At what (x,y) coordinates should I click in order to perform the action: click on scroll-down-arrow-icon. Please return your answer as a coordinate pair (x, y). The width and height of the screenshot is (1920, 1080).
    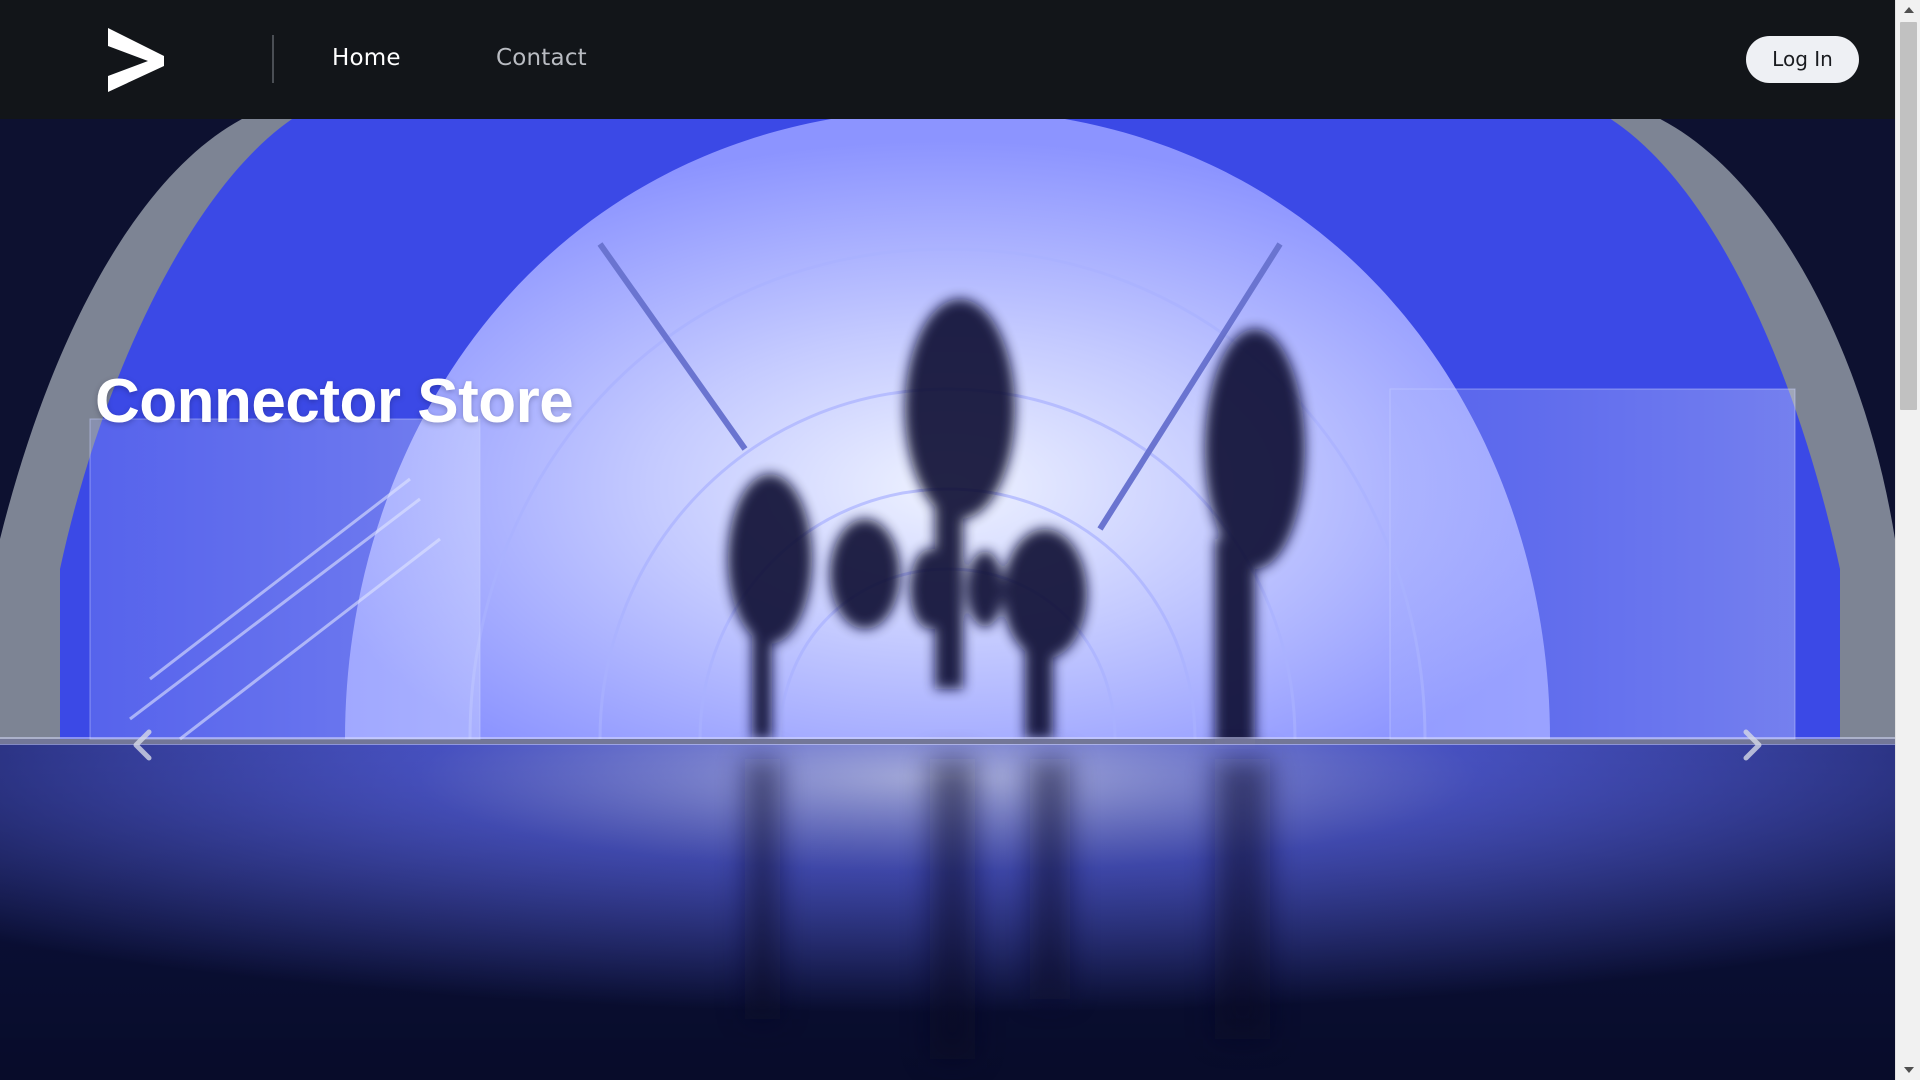
    Looking at the image, I should click on (1908, 1070).